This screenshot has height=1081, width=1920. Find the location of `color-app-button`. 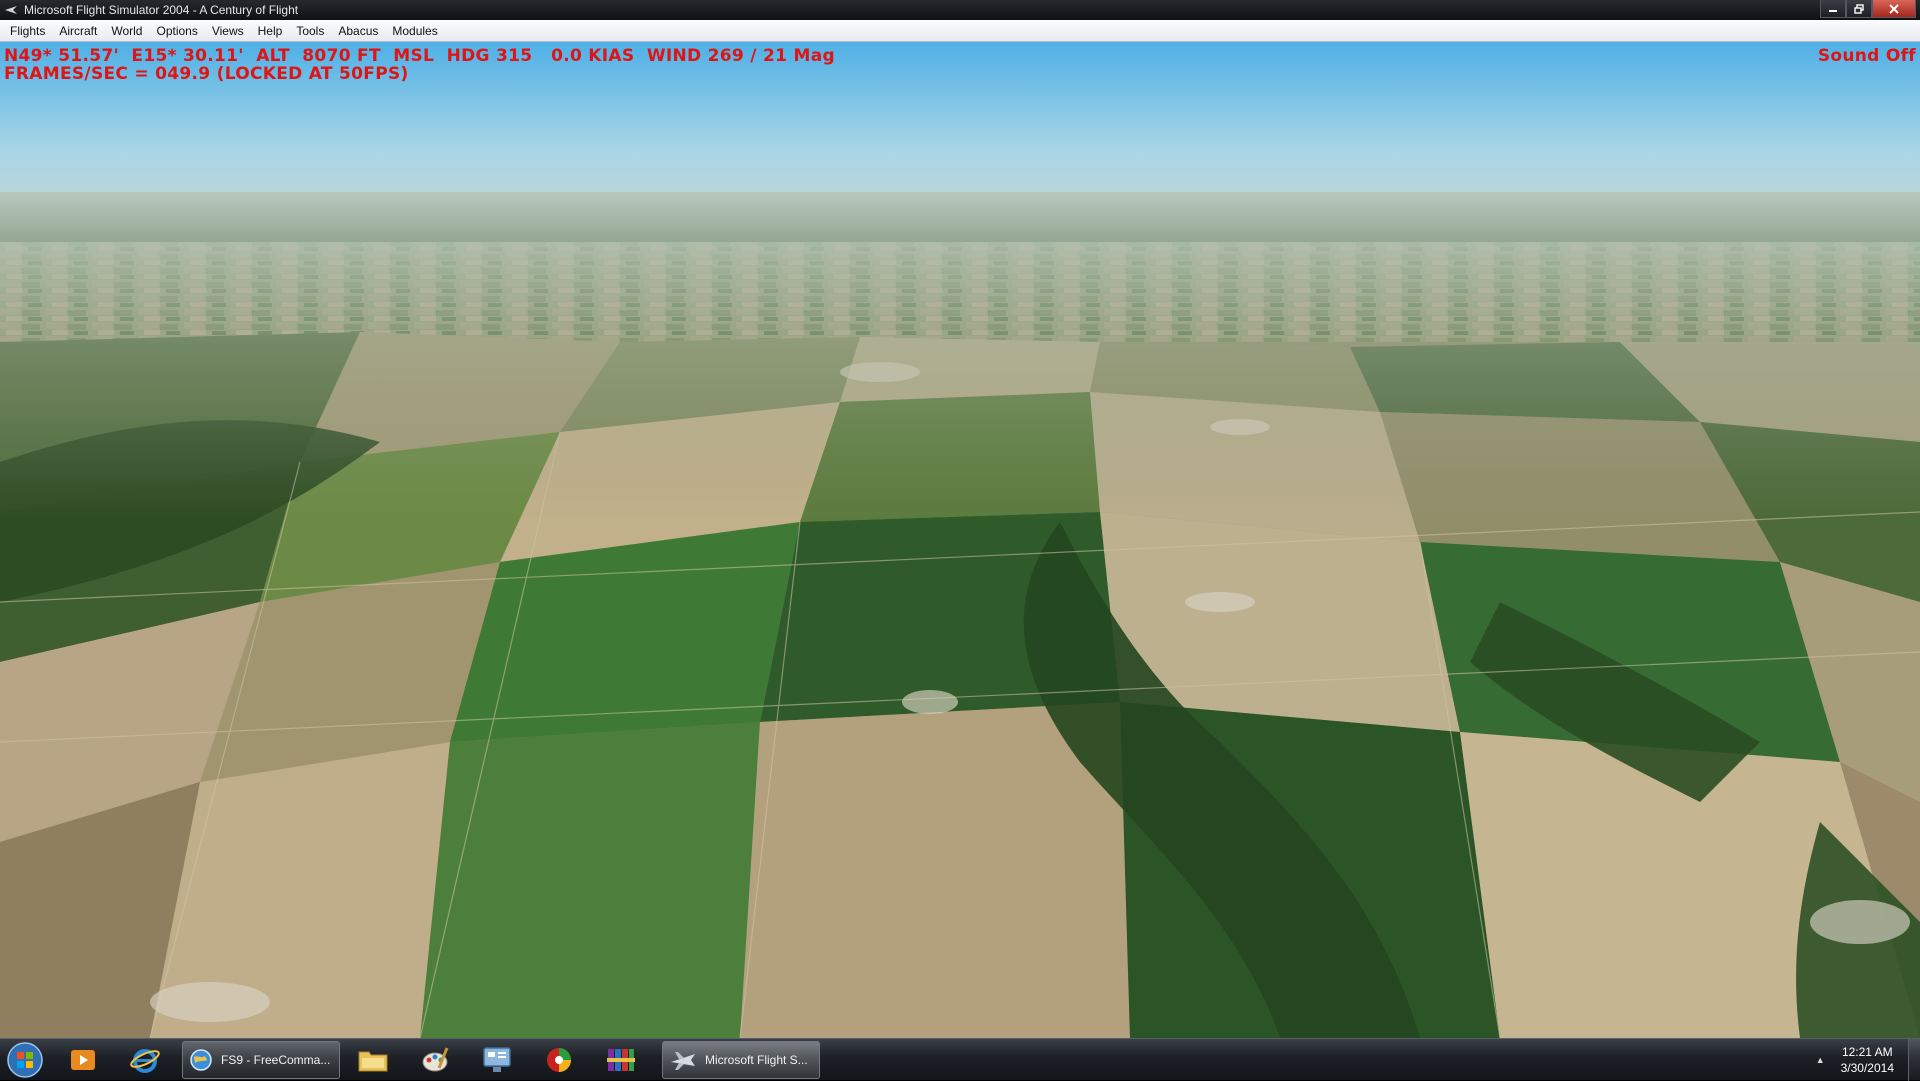

color-app-button is located at coordinates (559, 1060).